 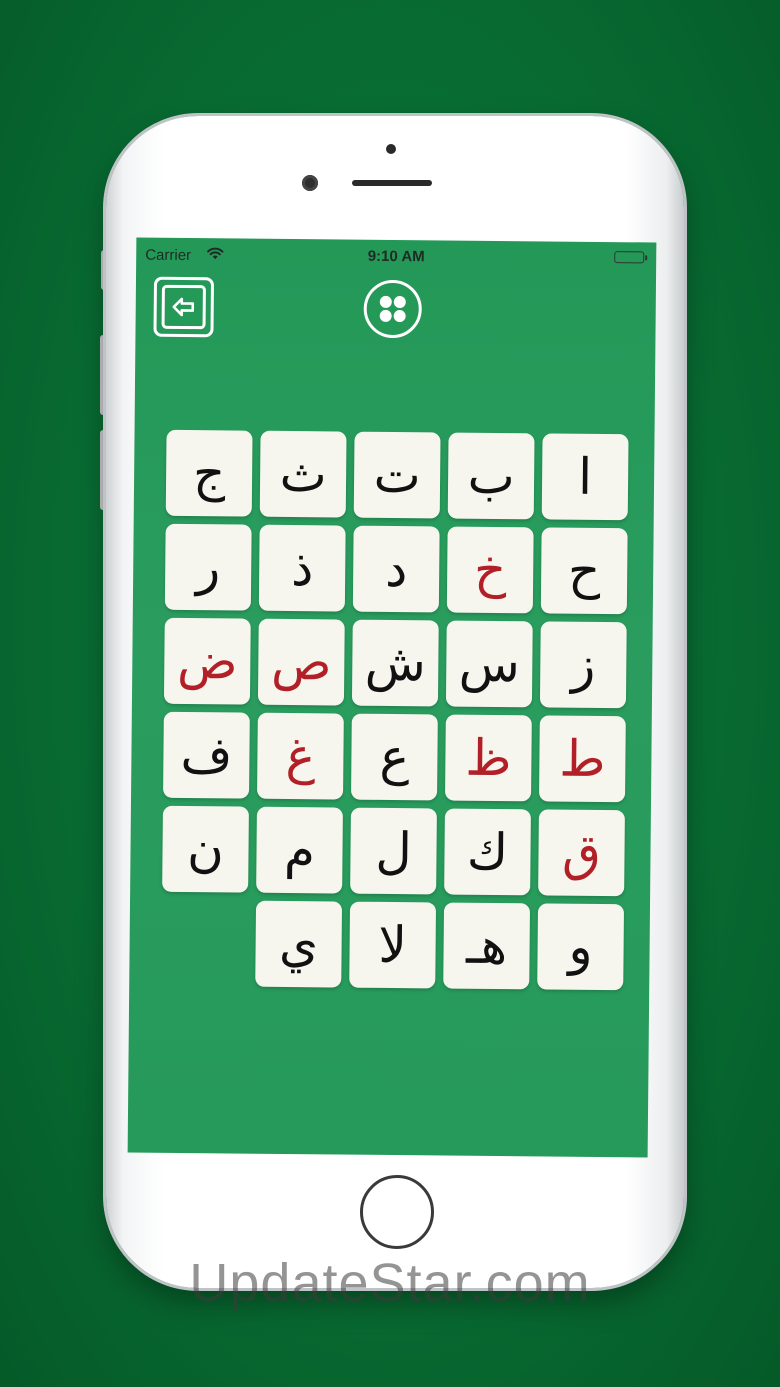 What do you see at coordinates (393, 851) in the screenshot?
I see `letter-tile: ل` at bounding box center [393, 851].